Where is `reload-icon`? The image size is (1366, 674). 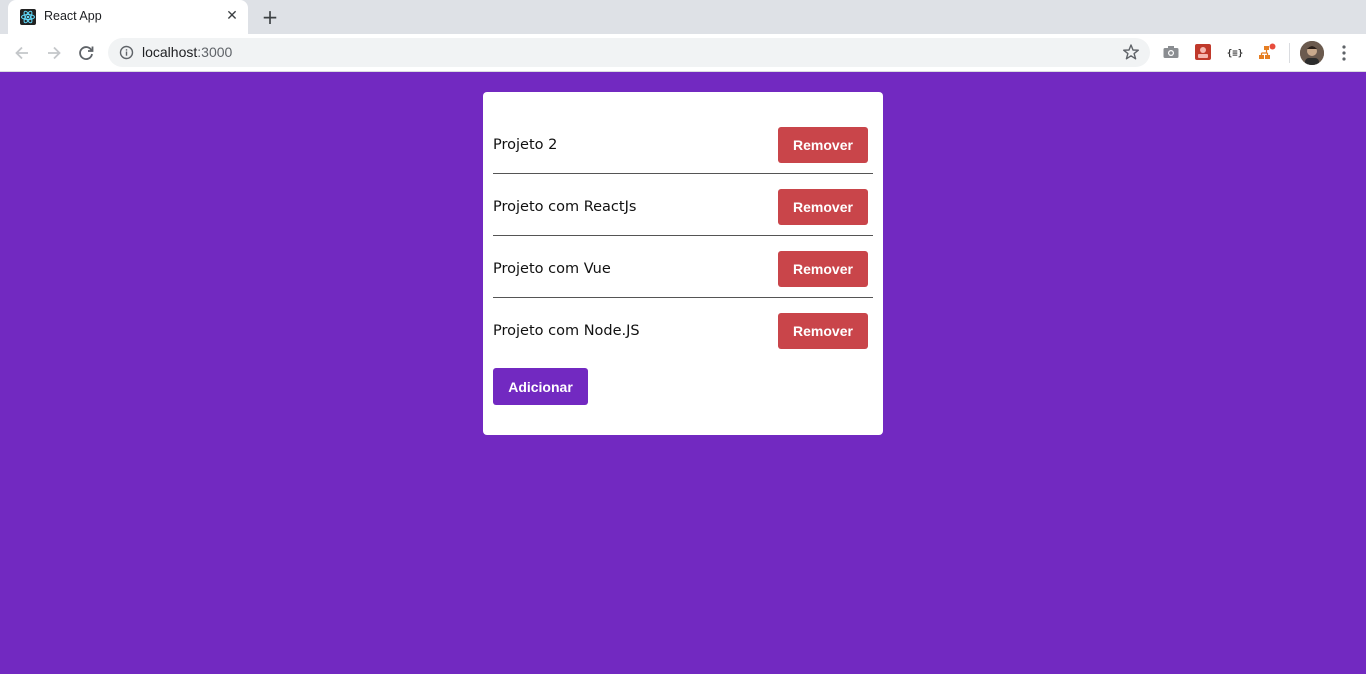 reload-icon is located at coordinates (86, 53).